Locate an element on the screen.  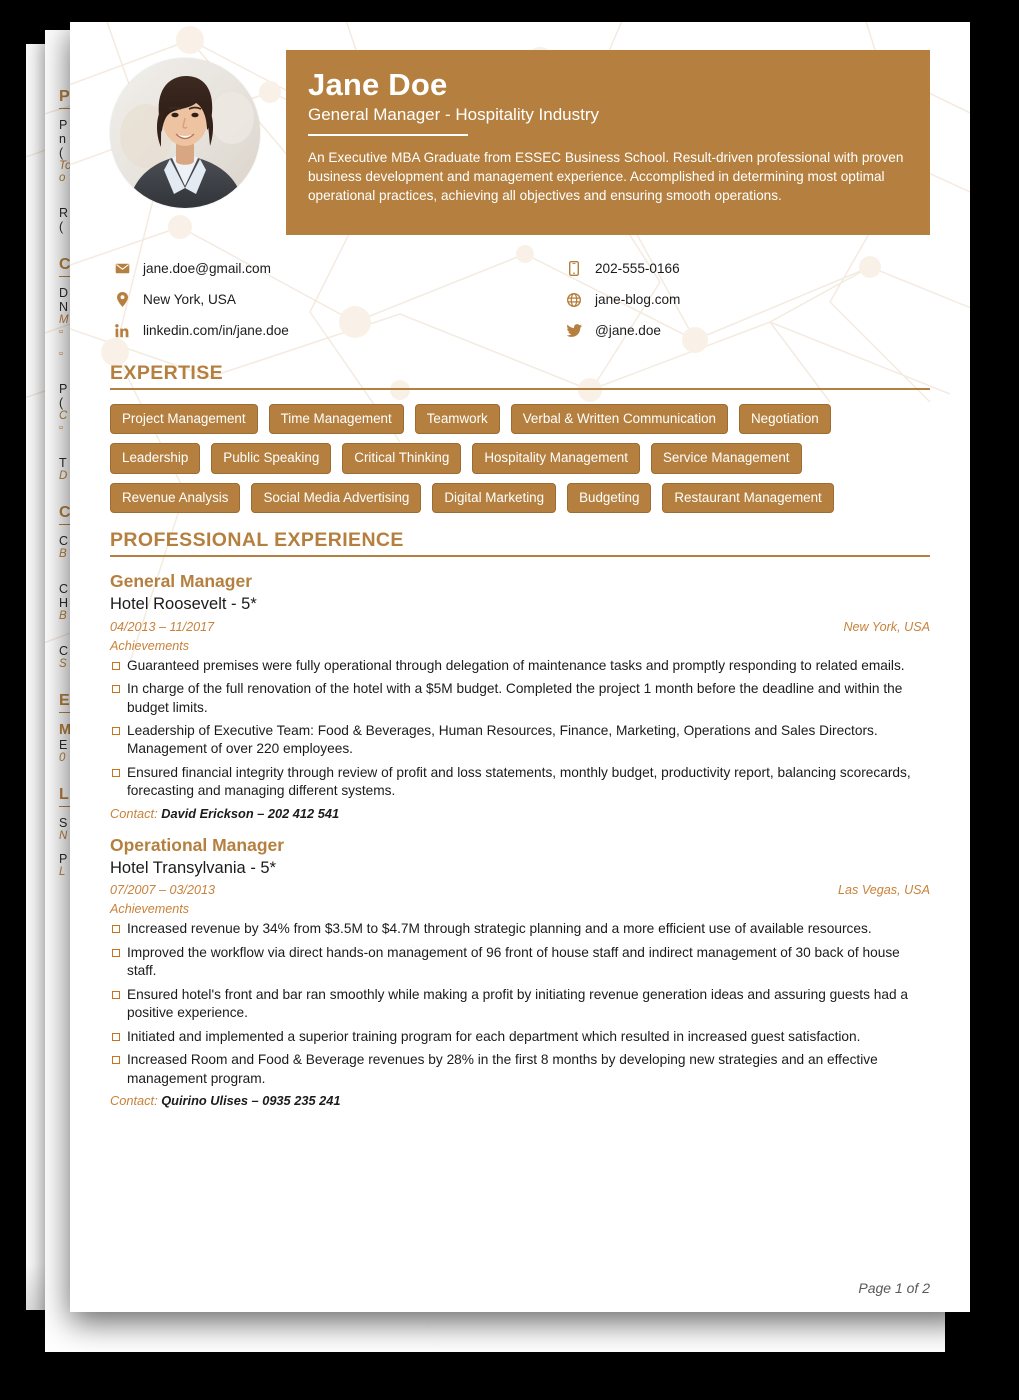
expertise-tag: Hospitality Management is located at coordinates (556, 458).